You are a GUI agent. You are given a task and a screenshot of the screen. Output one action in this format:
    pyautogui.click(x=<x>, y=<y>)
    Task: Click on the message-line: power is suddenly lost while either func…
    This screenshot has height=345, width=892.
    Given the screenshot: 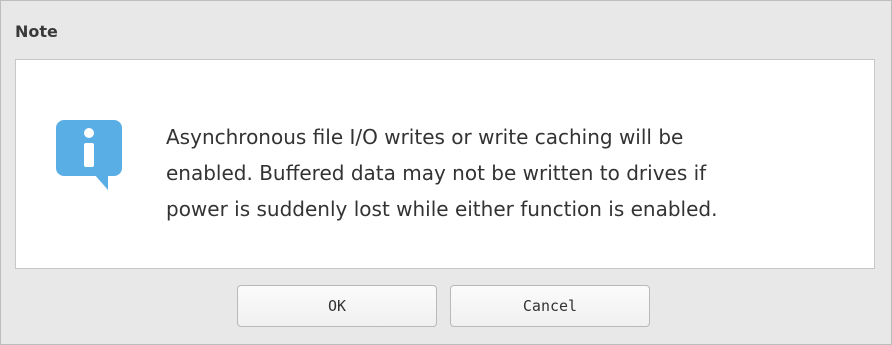 What is the action you would take?
    pyautogui.click(x=442, y=209)
    